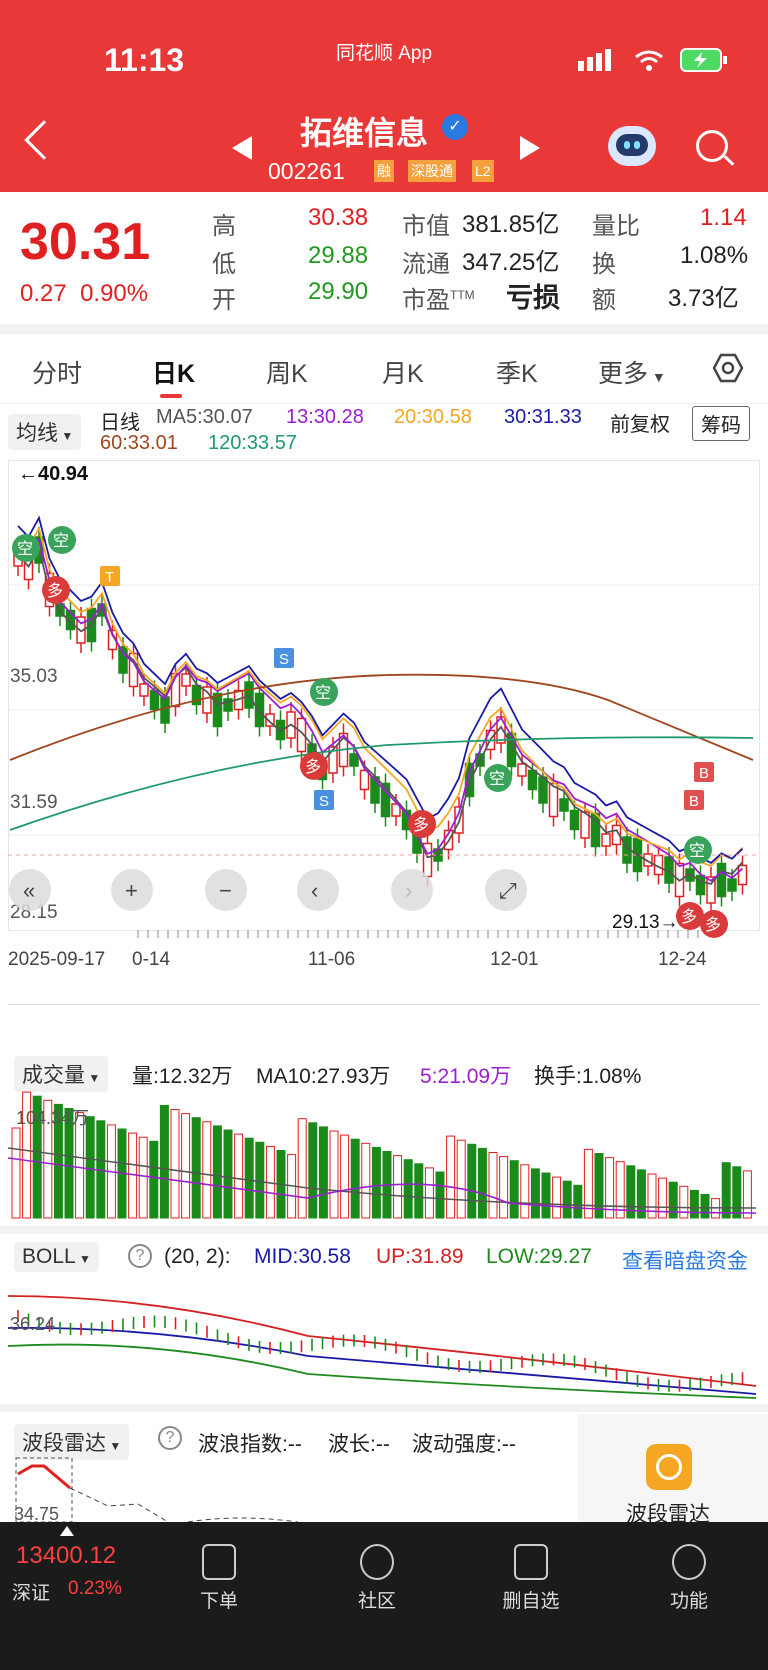 The width and height of the screenshot is (768, 1670). What do you see at coordinates (151, 959) in the screenshot?
I see `date-label: 0-14` at bounding box center [151, 959].